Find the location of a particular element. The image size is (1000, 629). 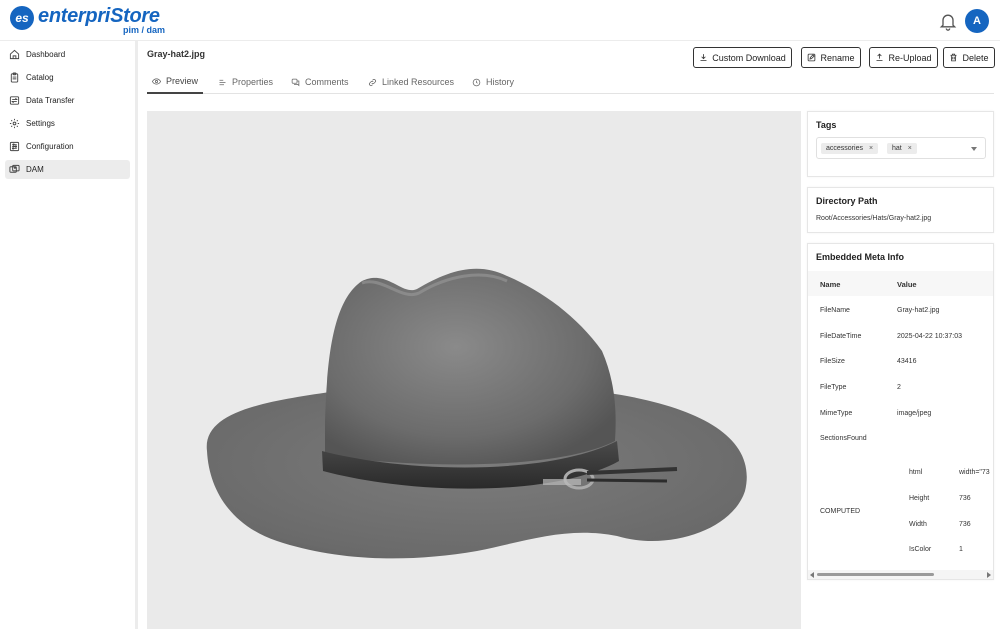

custom-download-button: Custom Download is located at coordinates (742, 57).